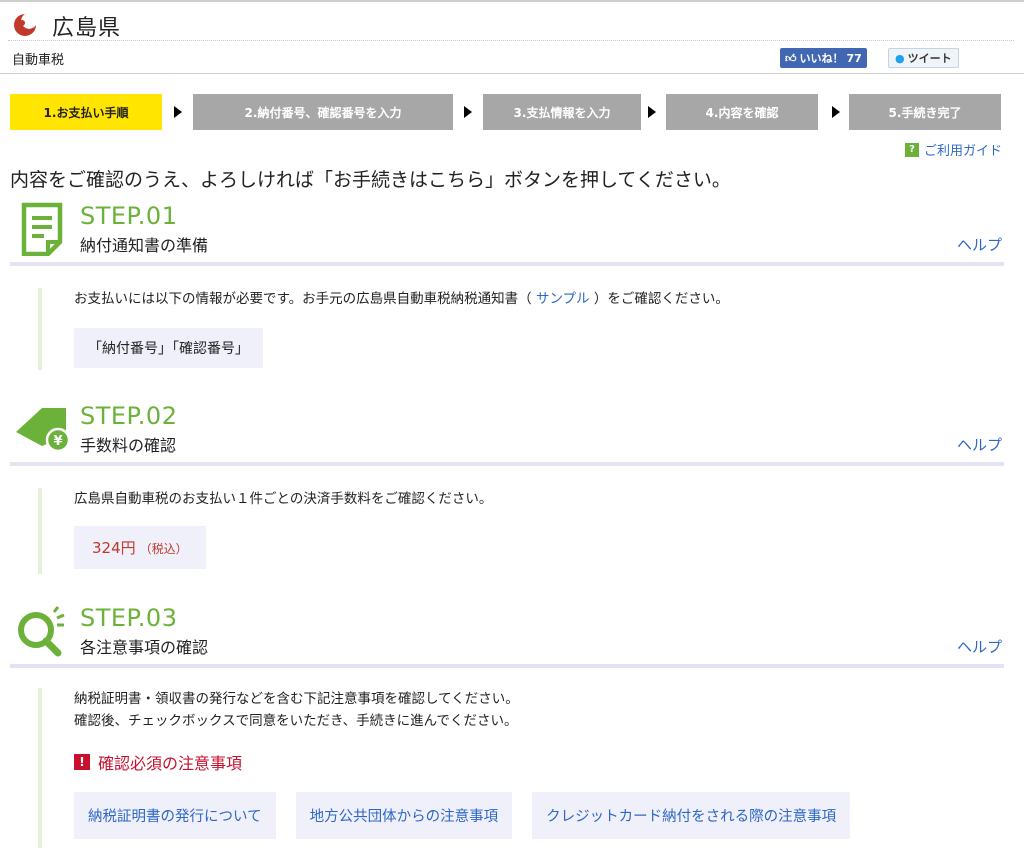  What do you see at coordinates (661, 299) in the screenshot?
I see `step-01-text-post: ）をご確認ください。` at bounding box center [661, 299].